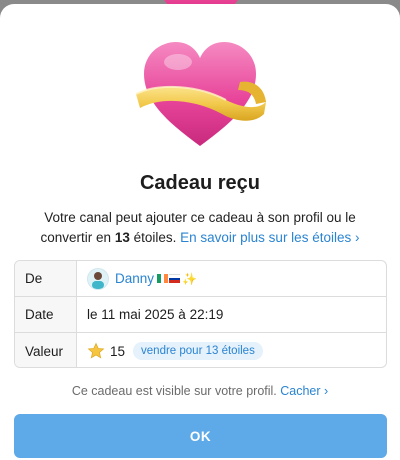 This screenshot has height=460, width=400. Describe the element at coordinates (155, 314) in the screenshot. I see `date-value: le 11 mai 2025 à 22:19` at that location.